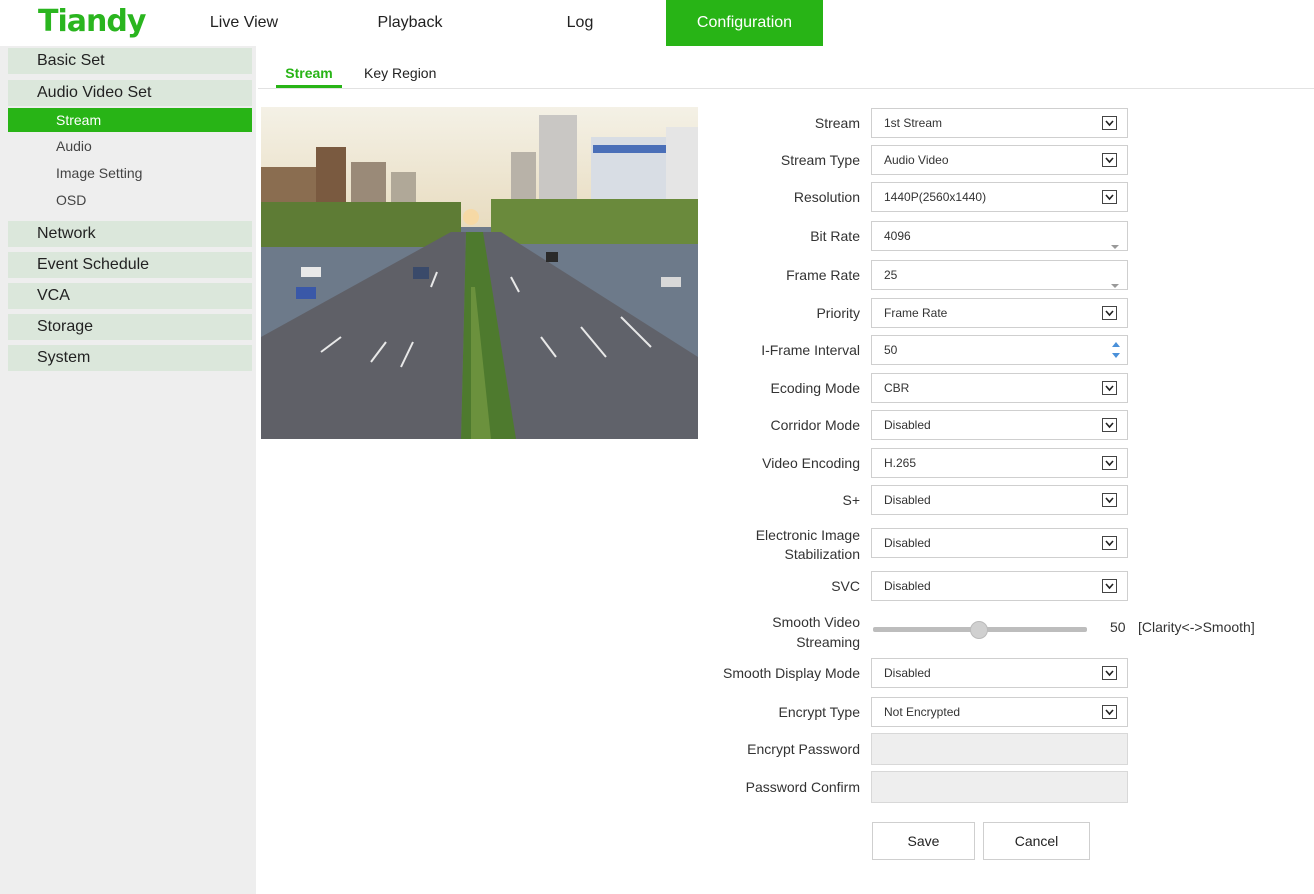 The image size is (1314, 894). What do you see at coordinates (913, 123) in the screenshot?
I see `stream-select-value: 1st Stream` at bounding box center [913, 123].